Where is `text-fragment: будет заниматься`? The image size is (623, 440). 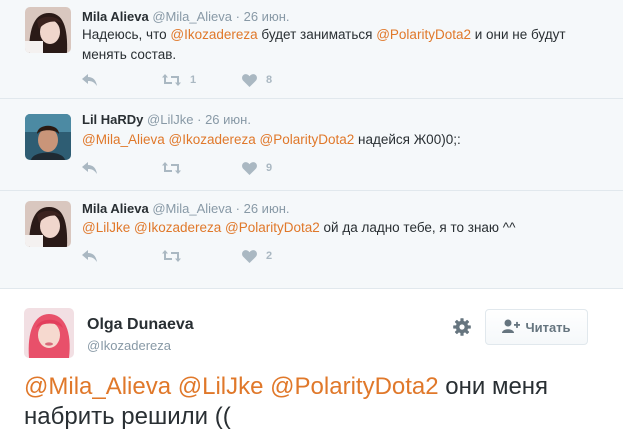
text-fragment: будет заниматься is located at coordinates (317, 34).